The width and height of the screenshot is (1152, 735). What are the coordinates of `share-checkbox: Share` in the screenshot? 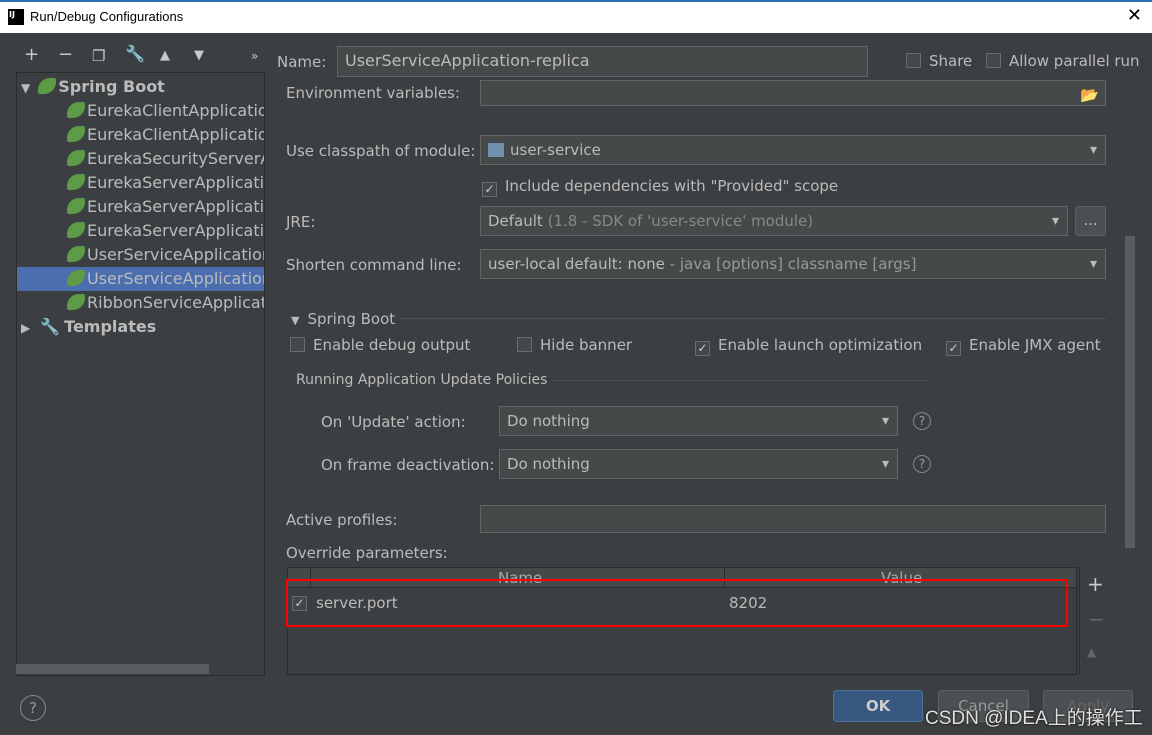 It's located at (939, 61).